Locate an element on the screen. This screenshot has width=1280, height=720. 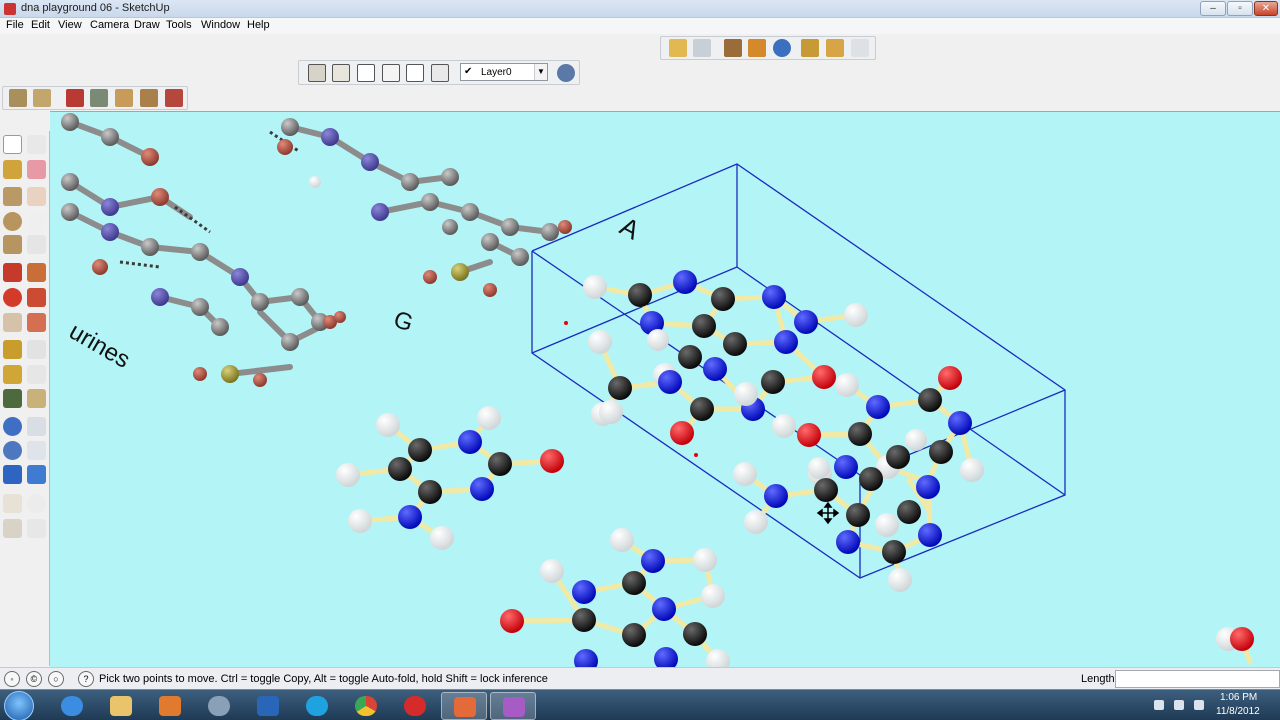
clock-date: 11/8/2012 is located at coordinates (1238, 711).